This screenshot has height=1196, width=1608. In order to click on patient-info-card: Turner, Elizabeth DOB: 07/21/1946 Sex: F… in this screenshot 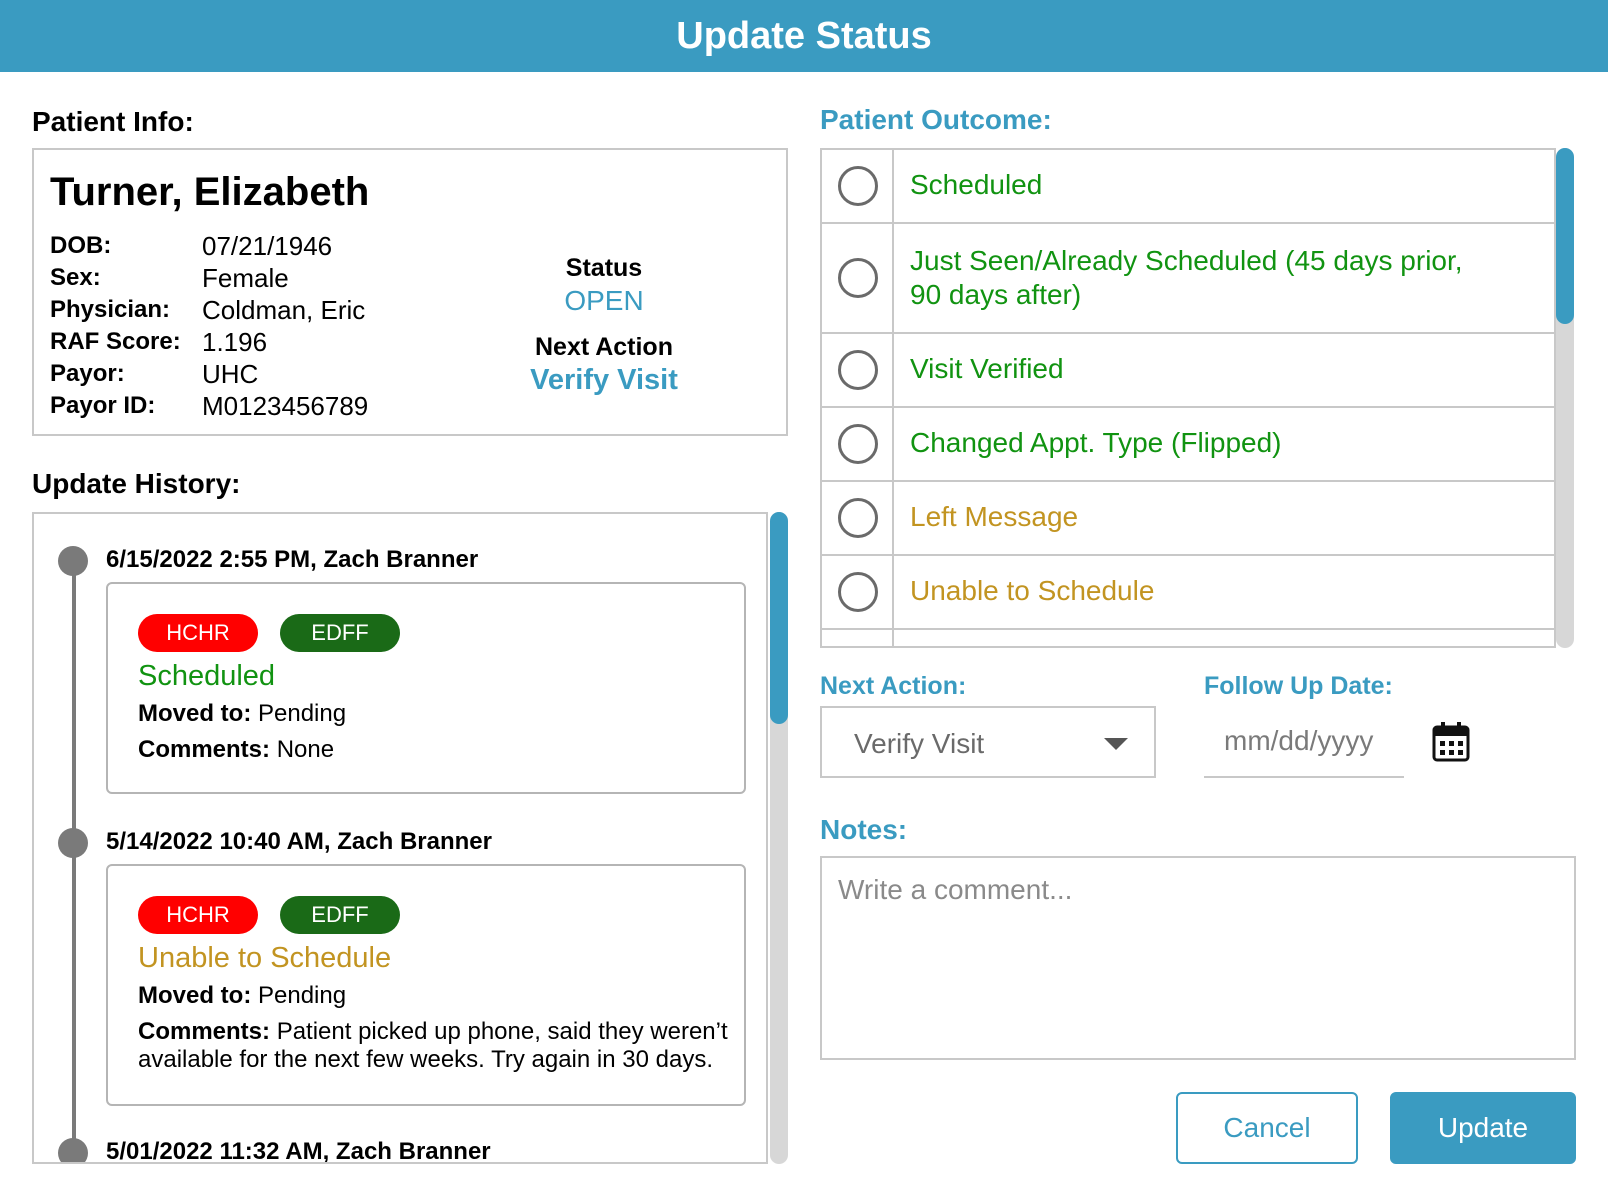, I will do `click(410, 292)`.